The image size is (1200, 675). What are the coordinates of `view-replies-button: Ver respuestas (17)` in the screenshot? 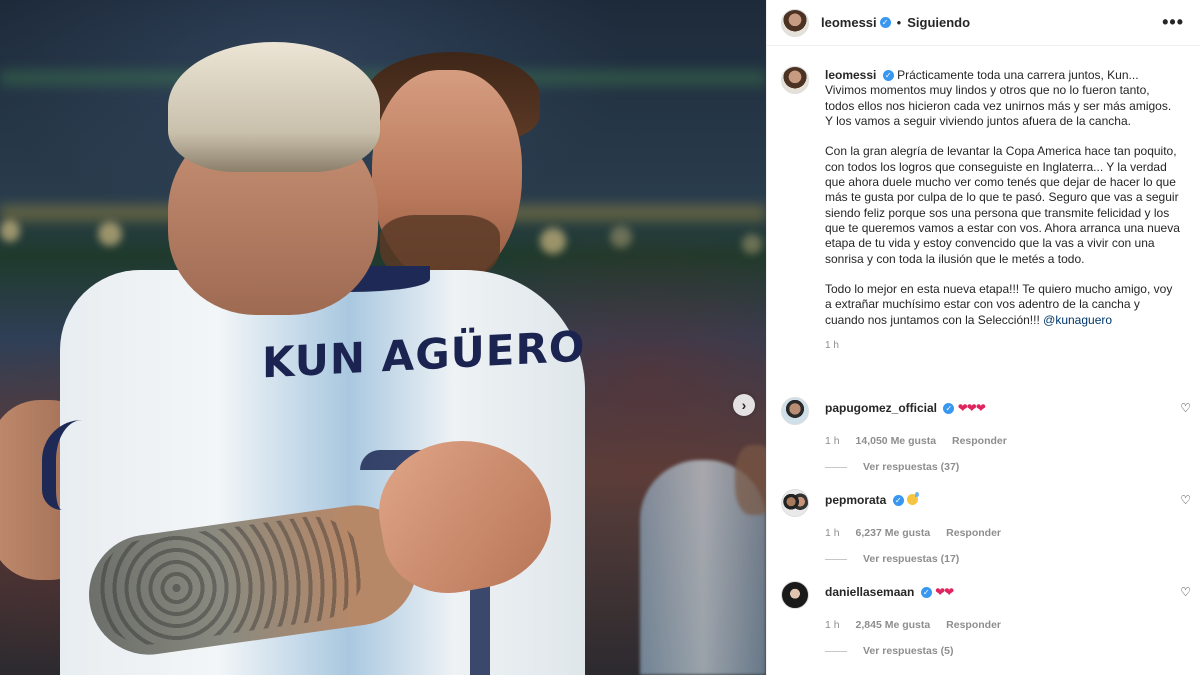 It's located at (1008, 559).